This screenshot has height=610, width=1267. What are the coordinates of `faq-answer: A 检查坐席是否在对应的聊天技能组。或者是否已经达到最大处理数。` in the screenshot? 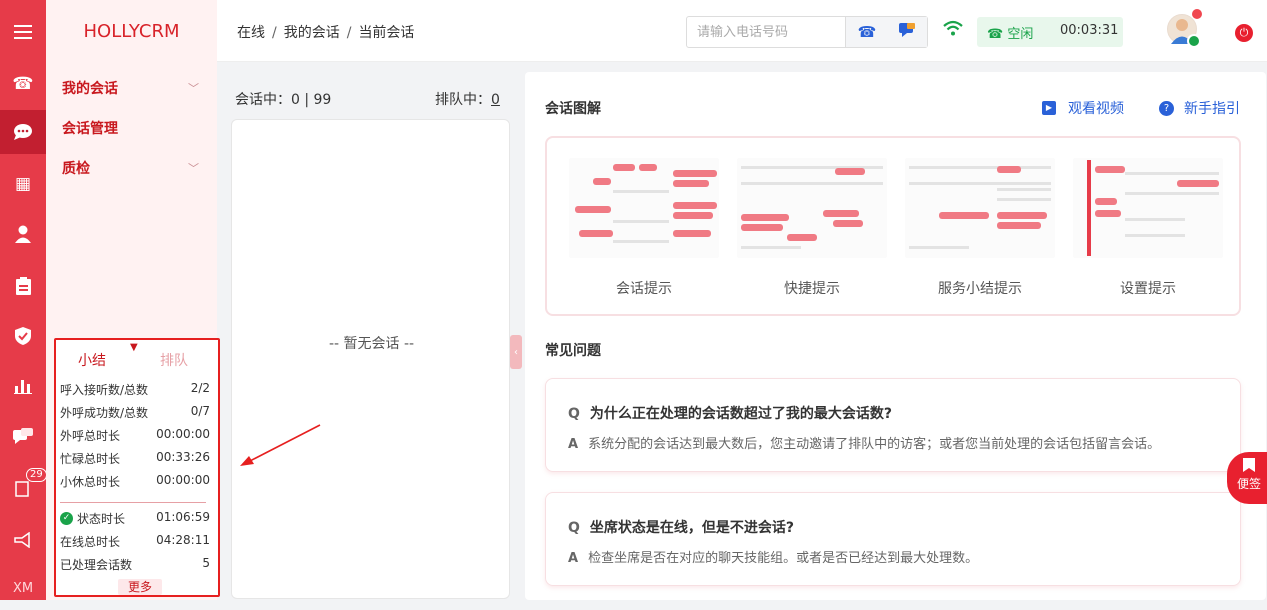 It's located at (773, 558).